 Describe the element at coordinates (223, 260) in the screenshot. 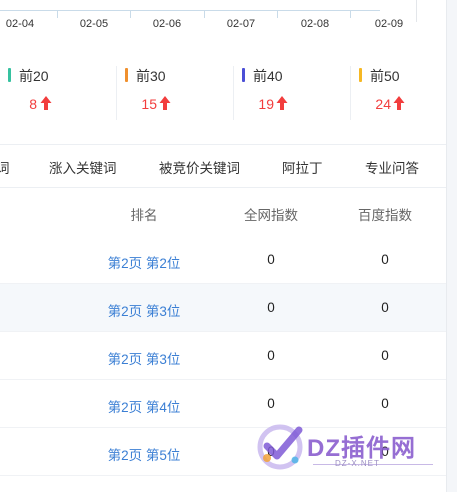

I see `table-row: 第2页 第2位 0 0` at that location.